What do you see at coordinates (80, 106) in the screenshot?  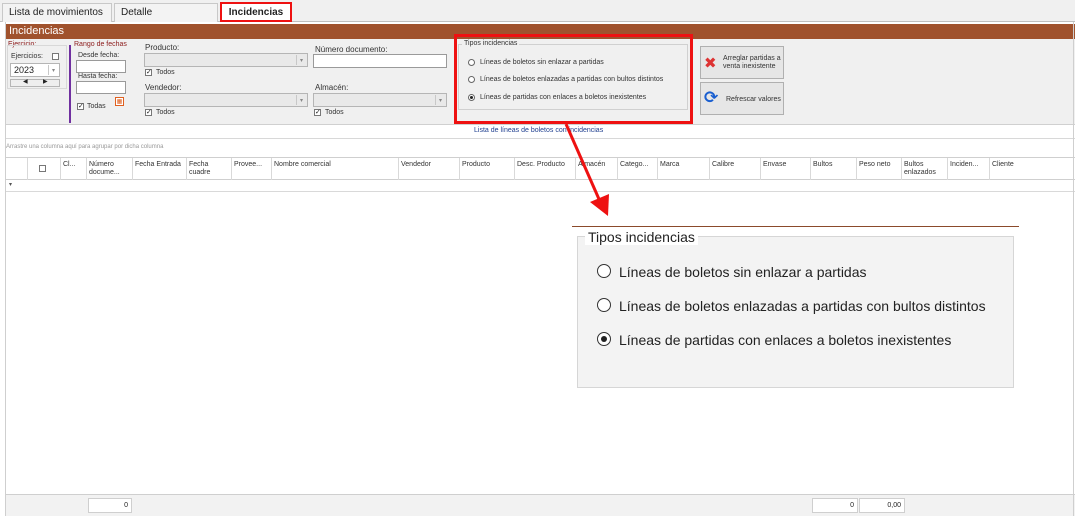 I see `todas-checkbox: ✓` at bounding box center [80, 106].